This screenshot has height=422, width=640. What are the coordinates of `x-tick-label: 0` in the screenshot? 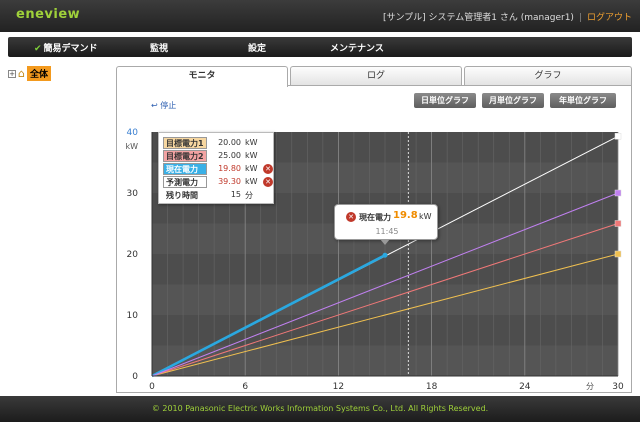 It's located at (152, 386).